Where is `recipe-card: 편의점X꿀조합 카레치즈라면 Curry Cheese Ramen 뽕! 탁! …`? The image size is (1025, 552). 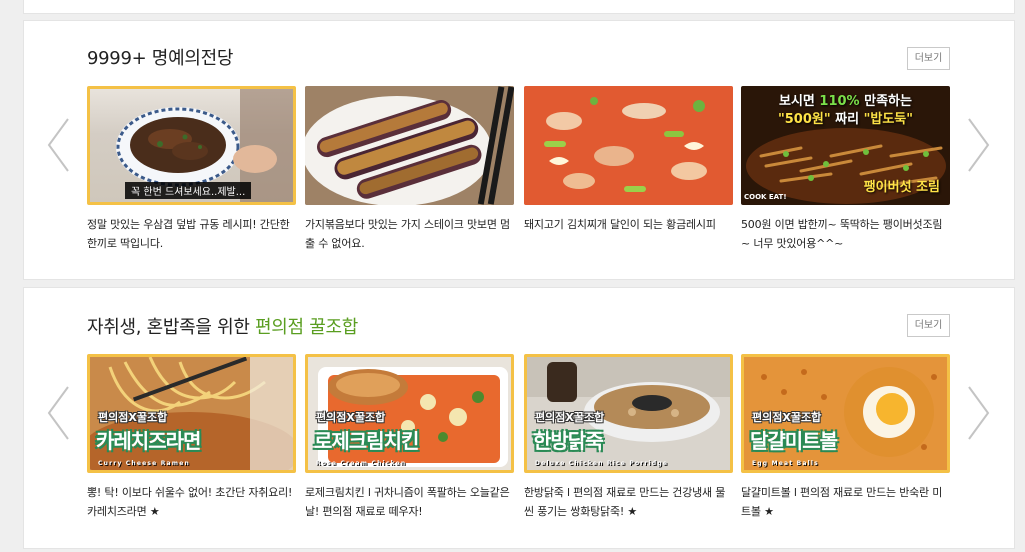 recipe-card: 편의점X꿀조합 카레치즈라면 Curry Cheese Ramen 뽕! 탁! … is located at coordinates (191, 437).